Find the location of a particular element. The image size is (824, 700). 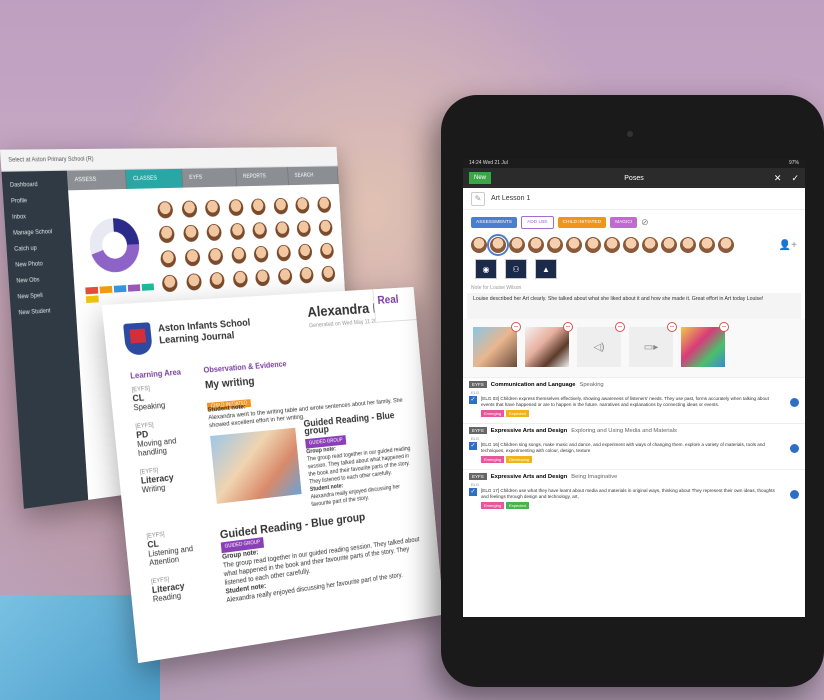

magic-pill: MAGIC! is located at coordinates (624, 222).